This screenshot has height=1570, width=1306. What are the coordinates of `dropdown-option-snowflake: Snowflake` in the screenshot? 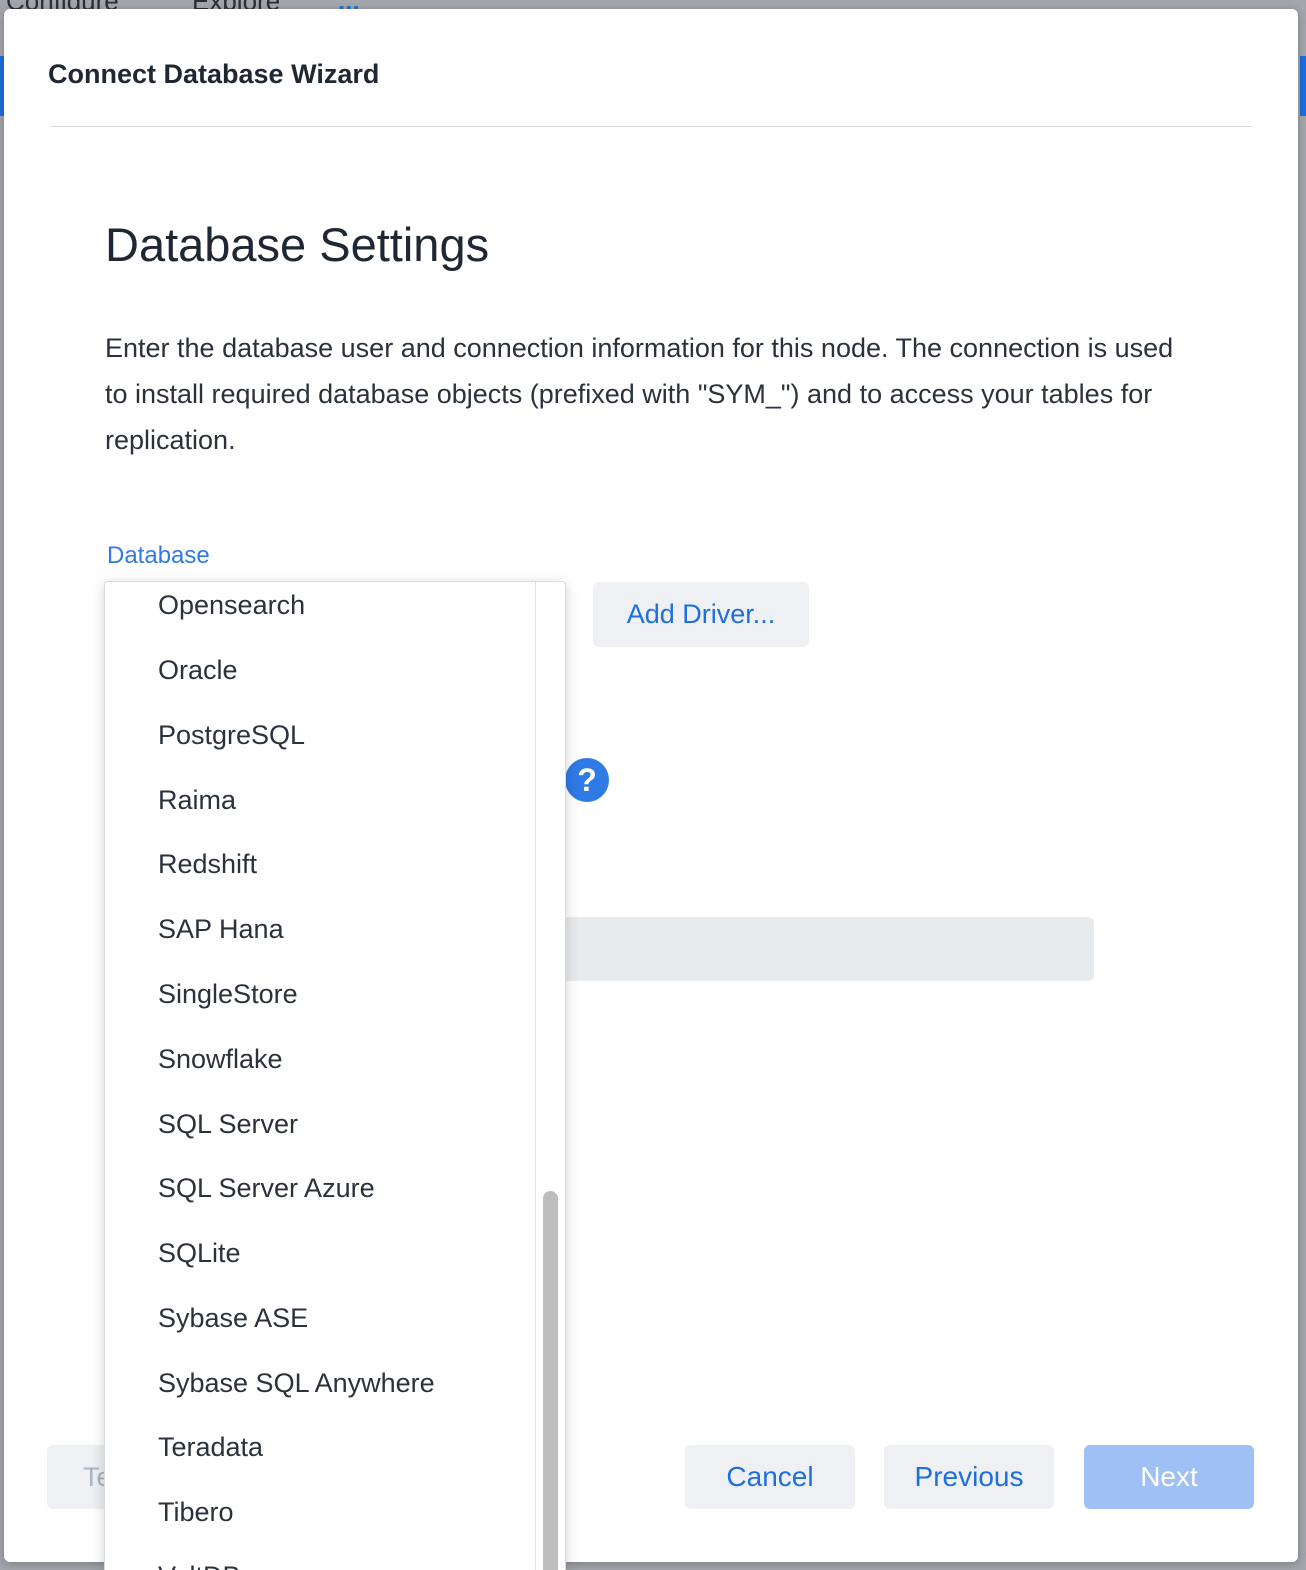 It's located at (220, 1059).